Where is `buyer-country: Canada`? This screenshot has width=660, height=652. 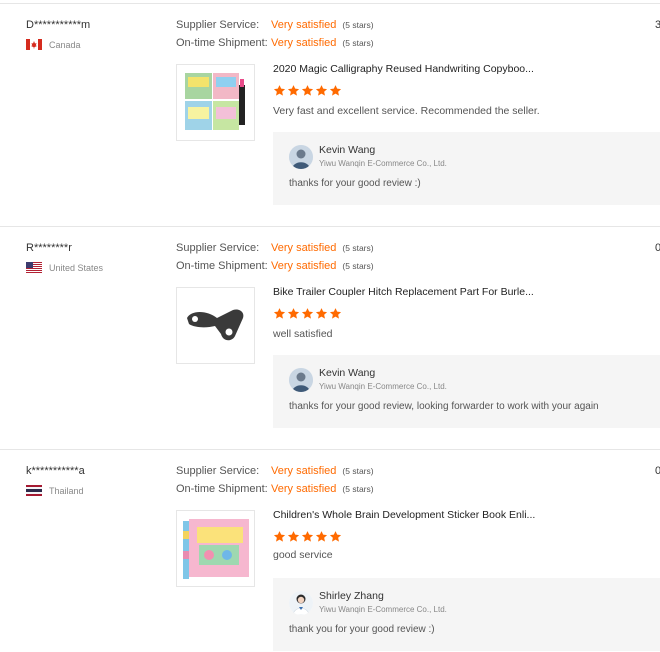
buyer-country: Canada is located at coordinates (53, 44).